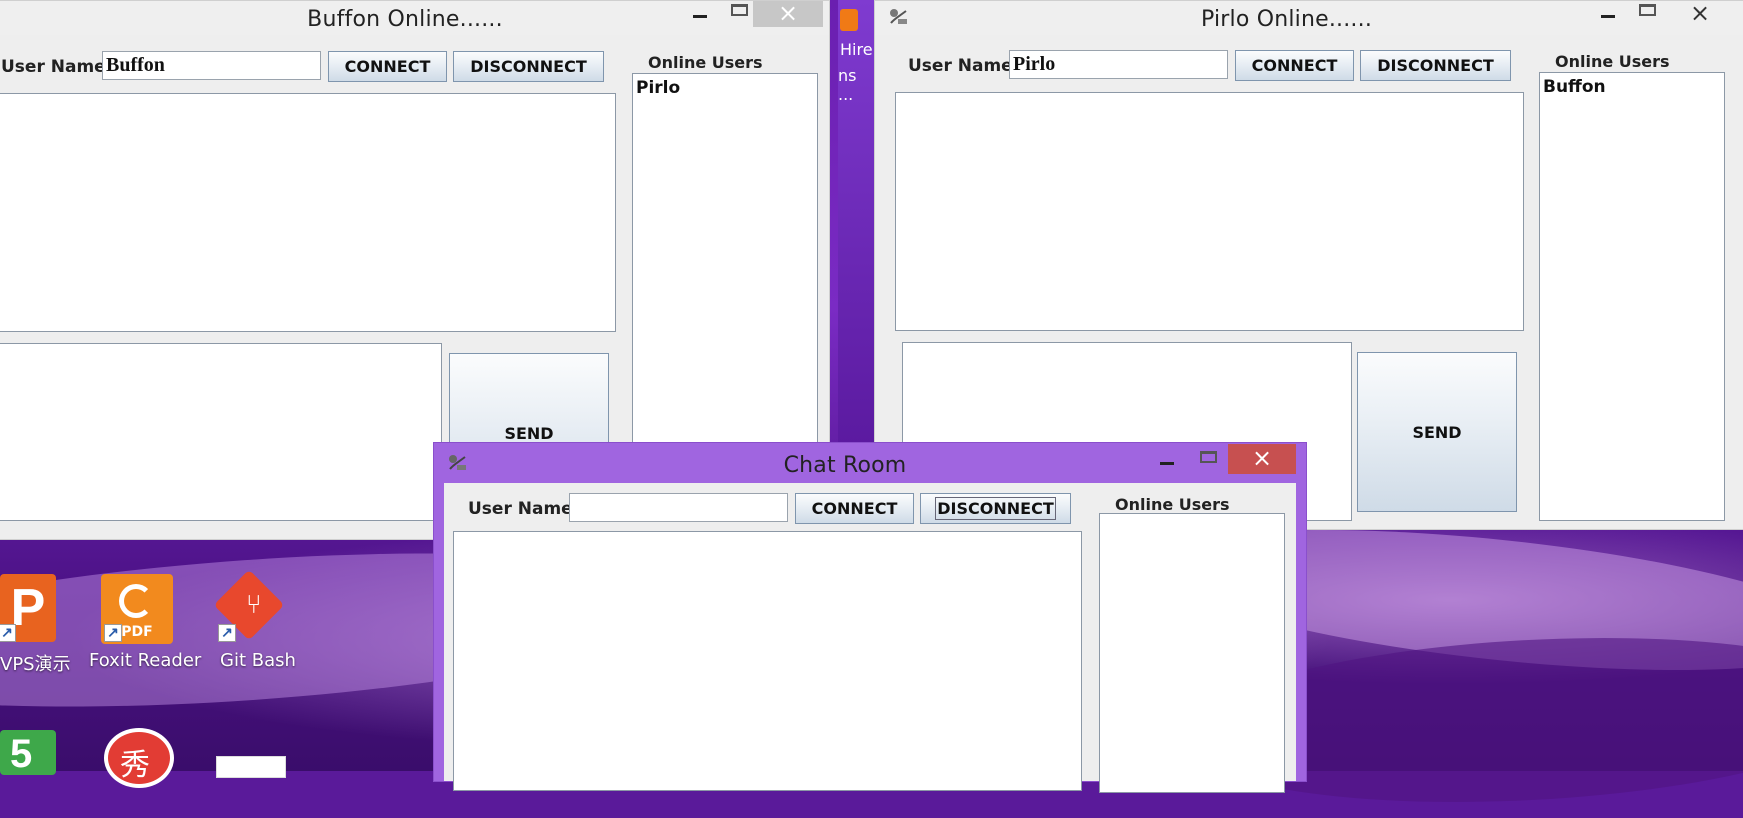  What do you see at coordinates (845, 465) in the screenshot?
I see `window-title: Chat Room` at bounding box center [845, 465].